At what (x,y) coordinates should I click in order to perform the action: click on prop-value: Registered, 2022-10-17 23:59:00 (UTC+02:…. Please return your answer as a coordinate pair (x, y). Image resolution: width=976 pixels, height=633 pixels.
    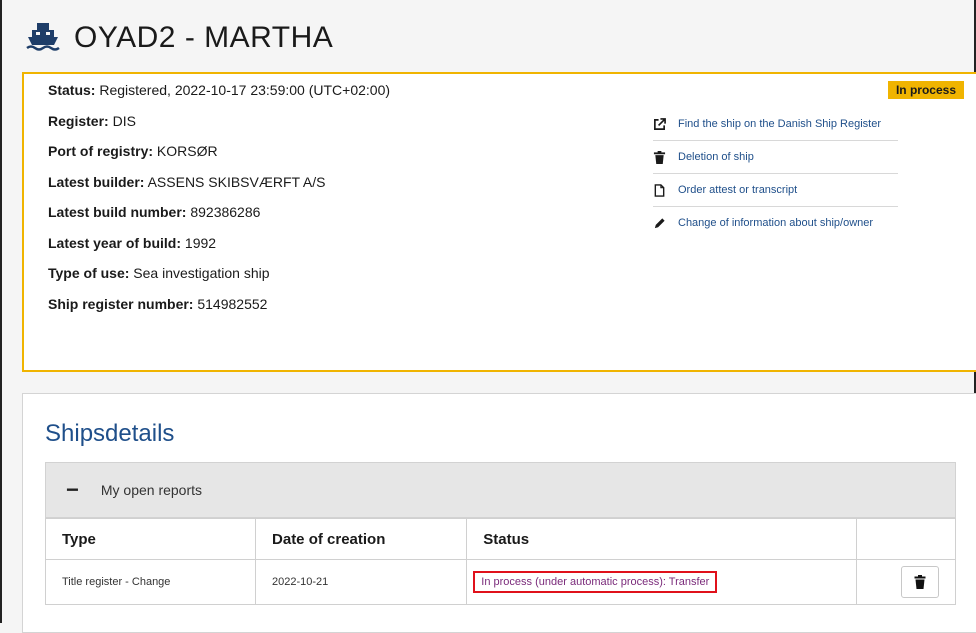
    Looking at the image, I should click on (243, 90).